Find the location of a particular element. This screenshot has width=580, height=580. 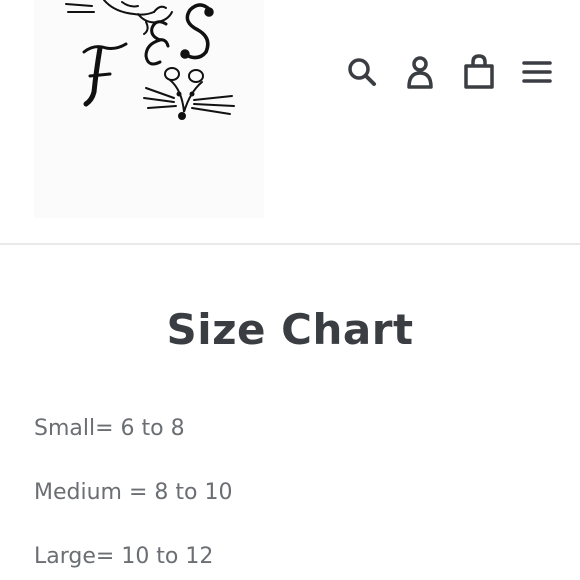

site-logo is located at coordinates (149, 109).